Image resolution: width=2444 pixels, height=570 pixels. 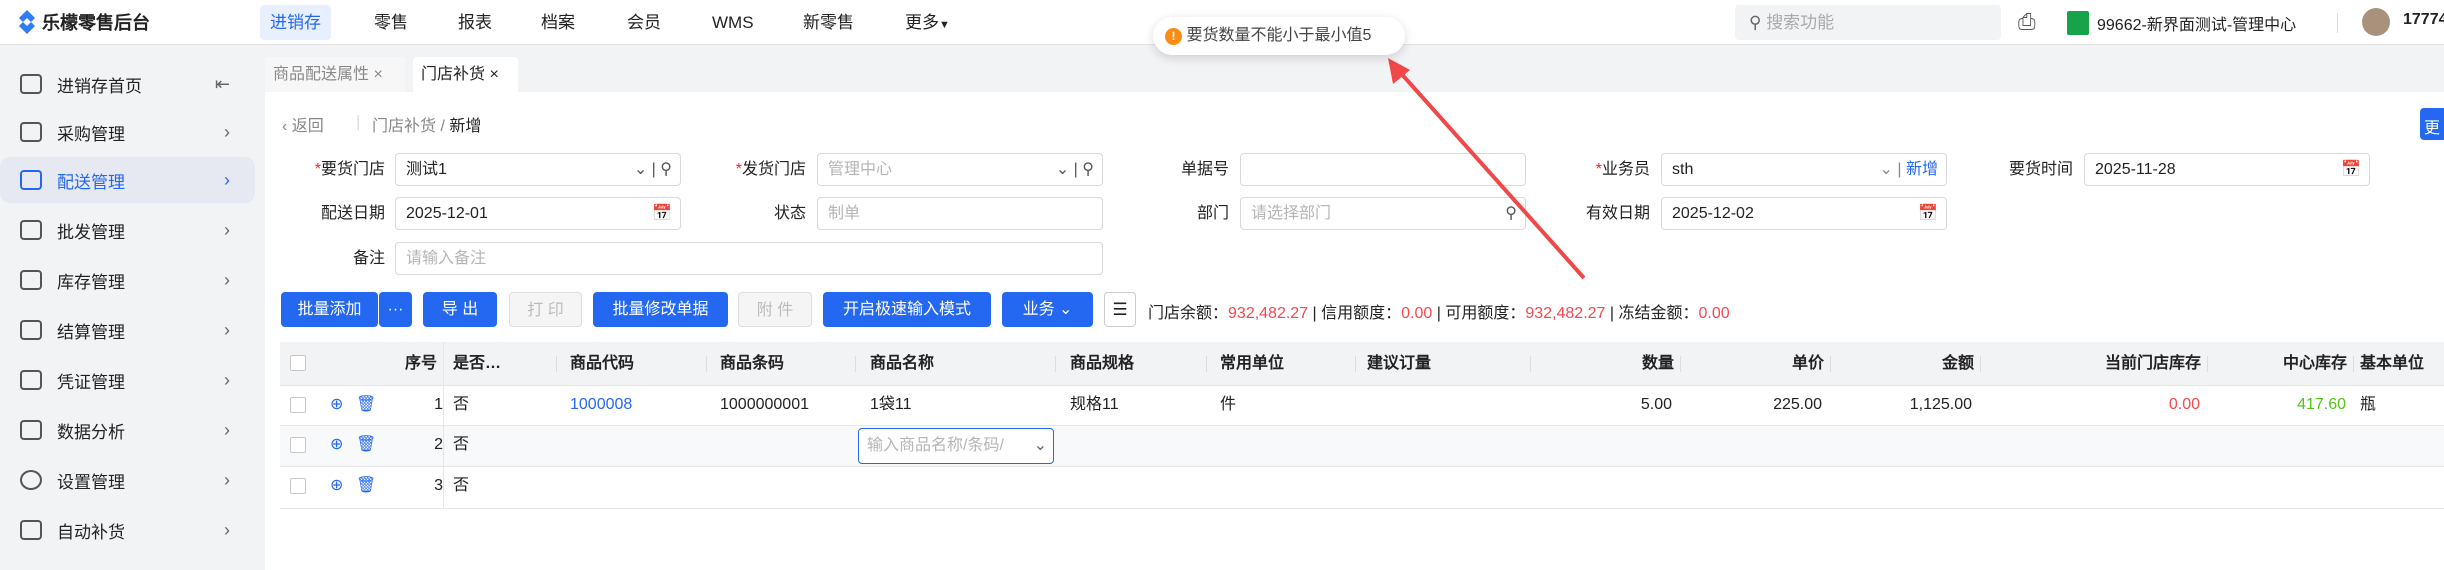 I want to click on warning-icon: !, so click(x=1173, y=36).